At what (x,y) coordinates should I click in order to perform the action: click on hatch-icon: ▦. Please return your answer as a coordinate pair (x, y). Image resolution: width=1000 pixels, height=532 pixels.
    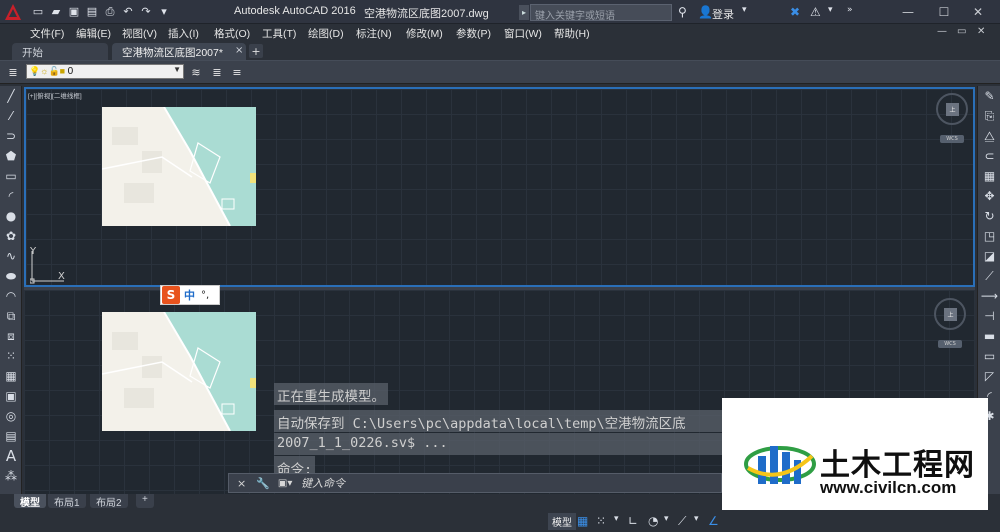
    Looking at the image, I should click on (11, 376).